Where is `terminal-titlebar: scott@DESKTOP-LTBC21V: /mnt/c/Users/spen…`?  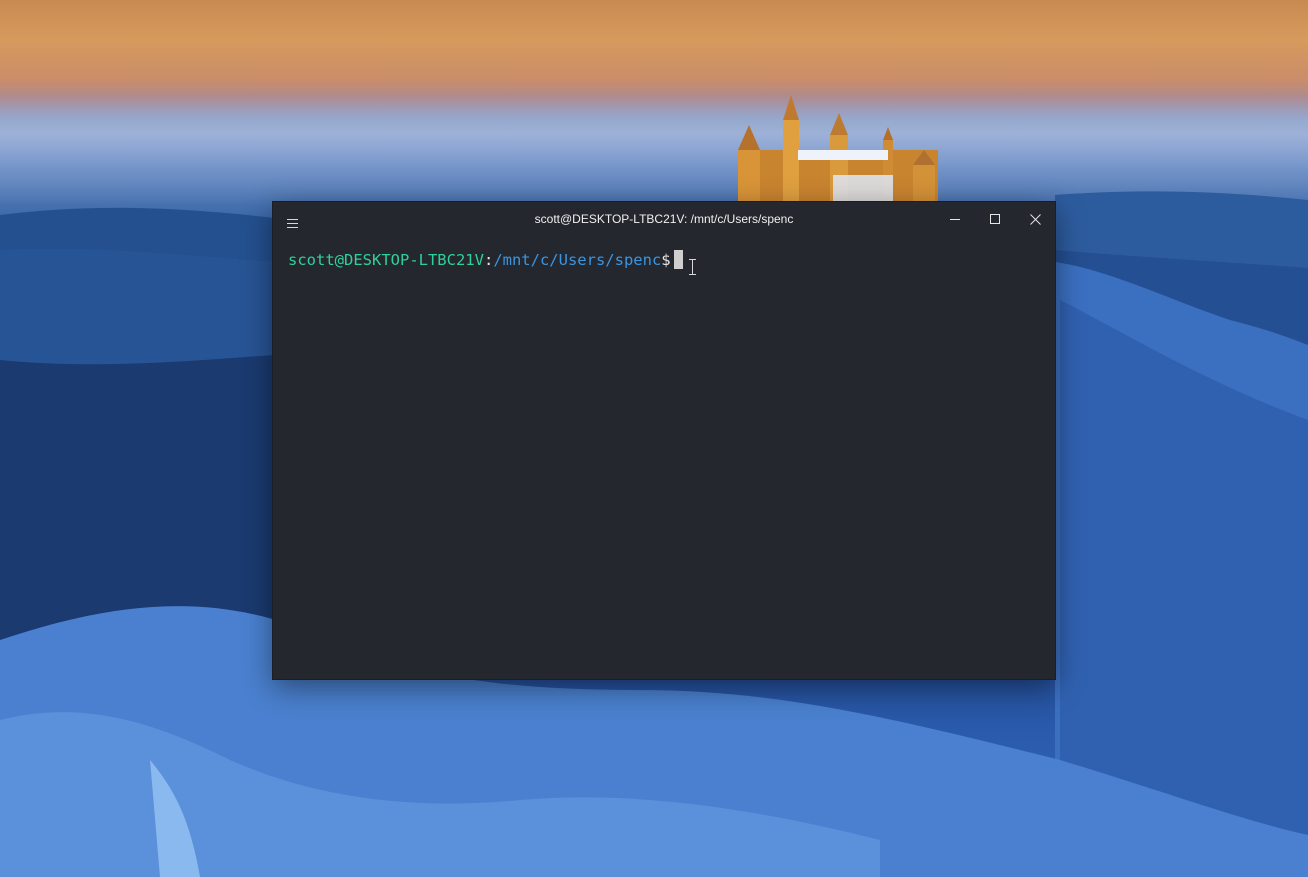
terminal-titlebar: scott@DESKTOP-LTBC21V: /mnt/c/Users/spen… is located at coordinates (664, 219).